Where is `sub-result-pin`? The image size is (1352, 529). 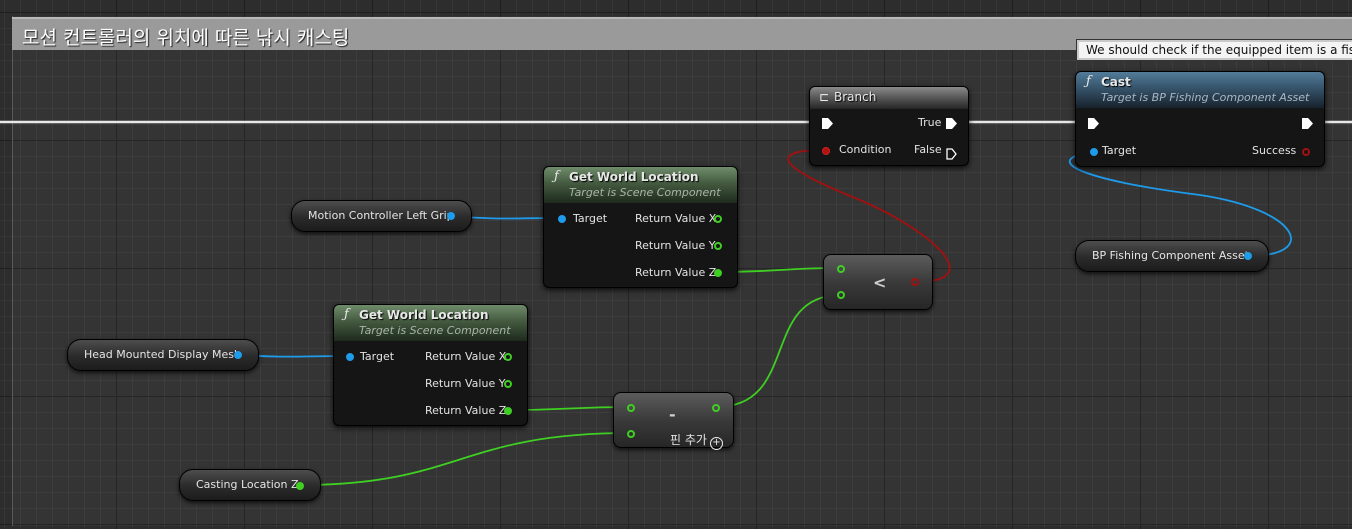 sub-result-pin is located at coordinates (716, 408).